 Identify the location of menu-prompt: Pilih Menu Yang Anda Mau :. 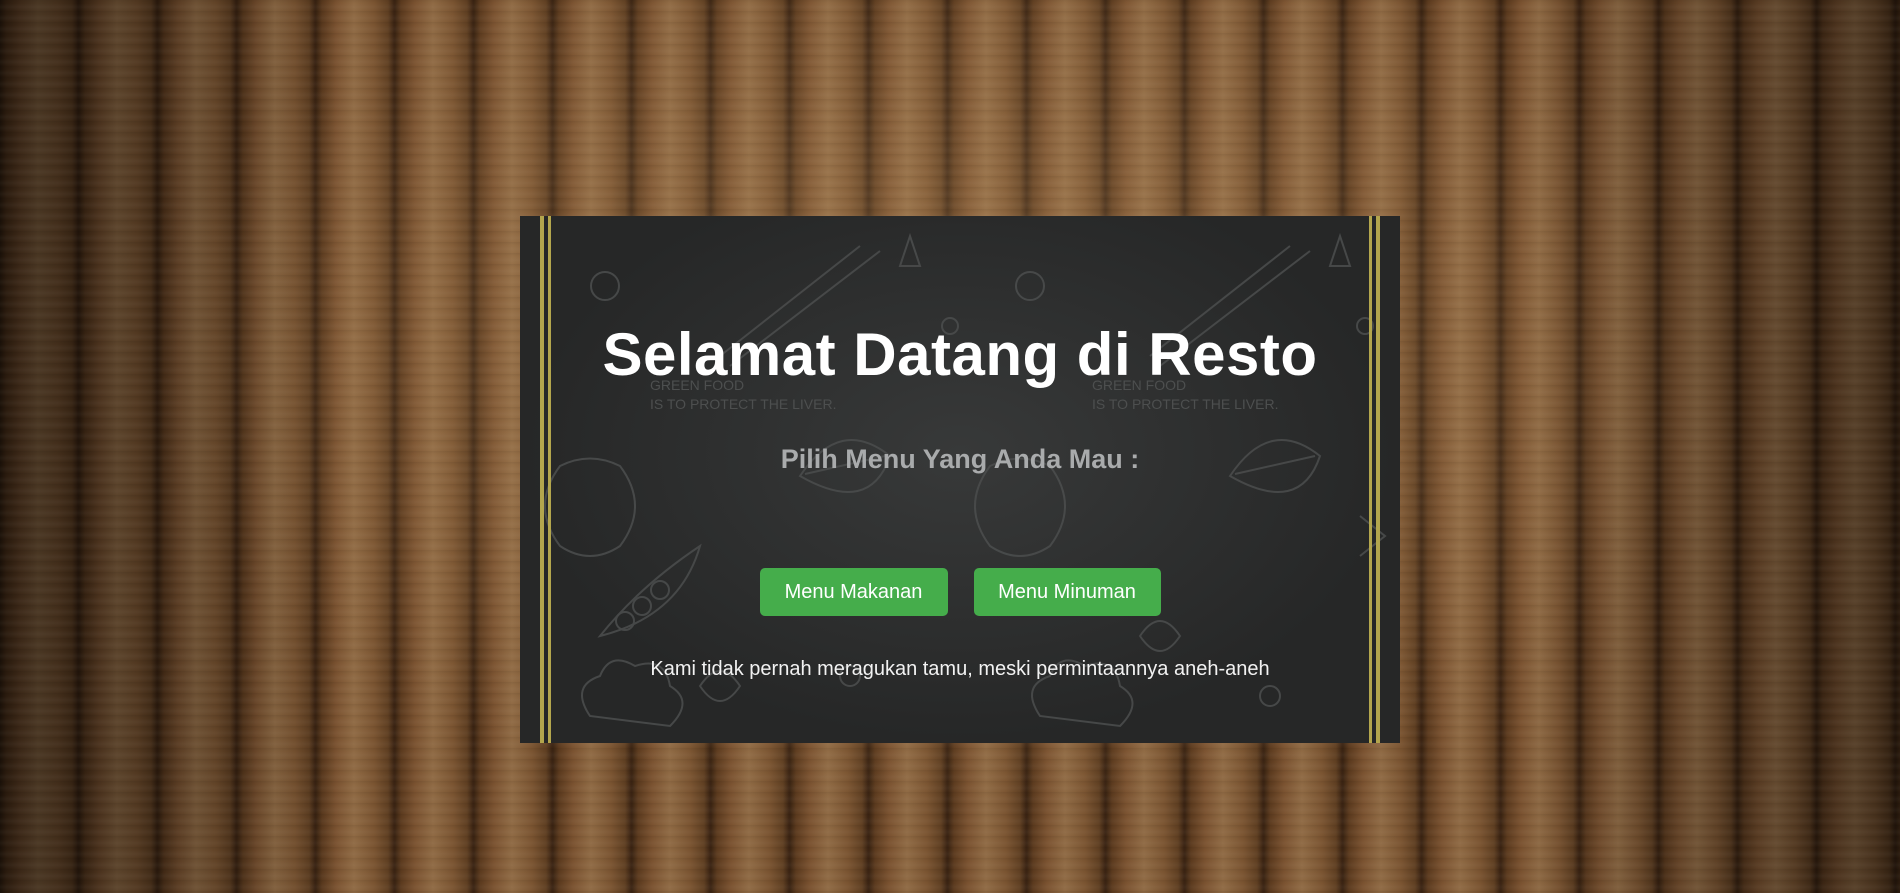
(960, 459).